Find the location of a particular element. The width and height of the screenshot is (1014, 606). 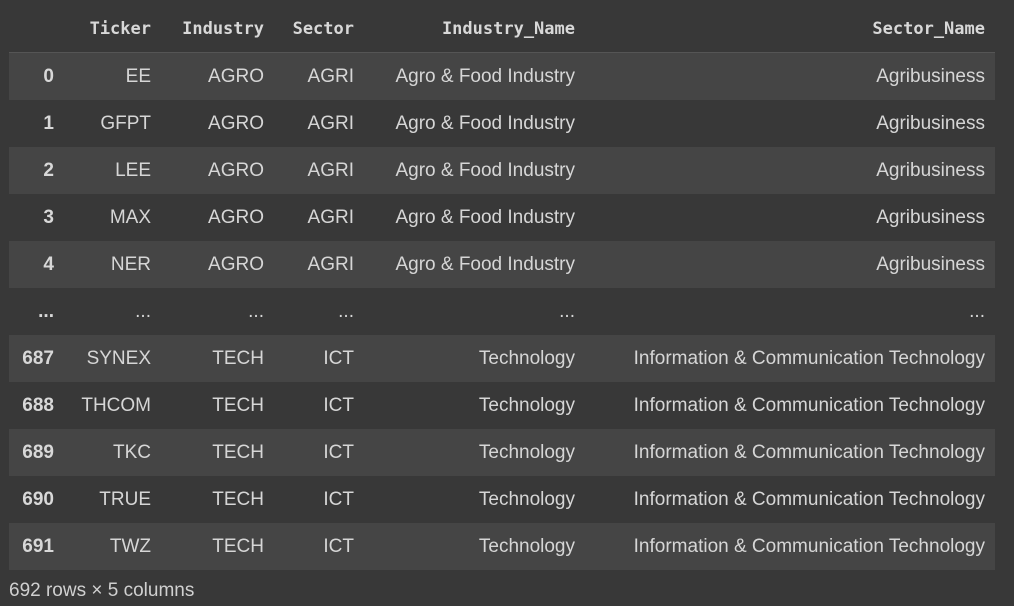

ticker-cell: TKC is located at coordinates (132, 452).